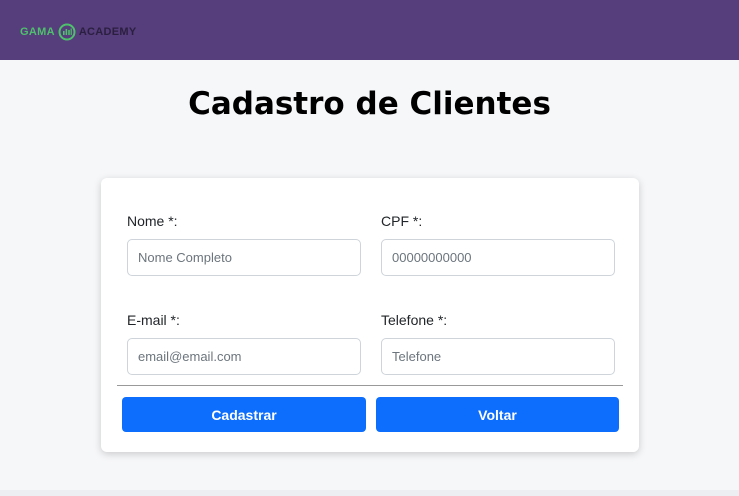 The height and width of the screenshot is (496, 739). What do you see at coordinates (497, 414) in the screenshot?
I see `voltar-button: Voltar` at bounding box center [497, 414].